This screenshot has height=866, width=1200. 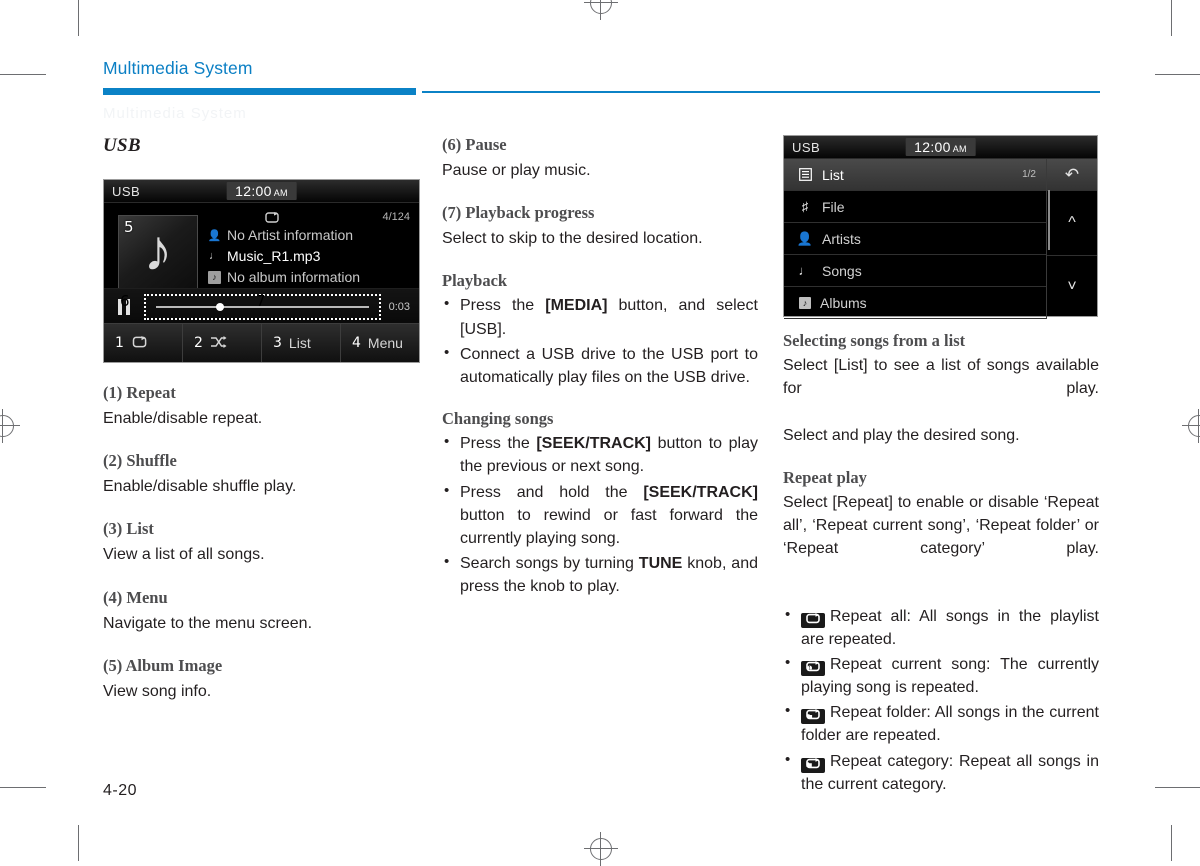 I want to click on registration-mark-bottom, so click(x=601, y=849).